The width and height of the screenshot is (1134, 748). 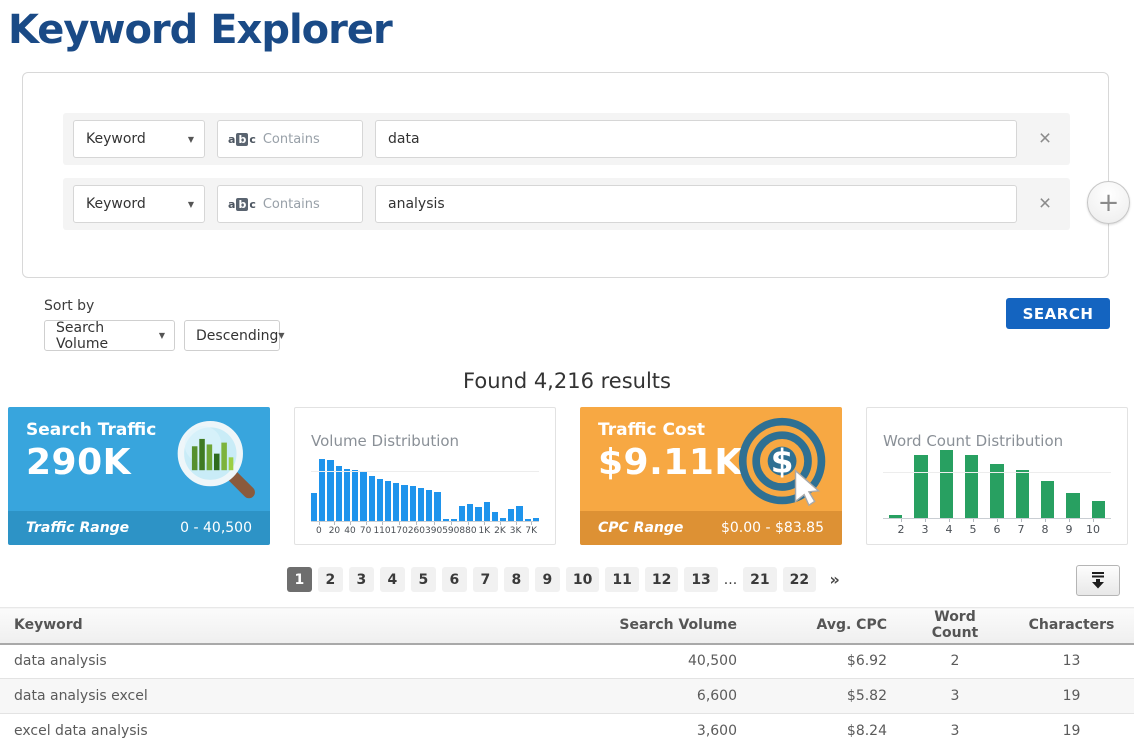 I want to click on axis-tick-label: 6, so click(x=997, y=527).